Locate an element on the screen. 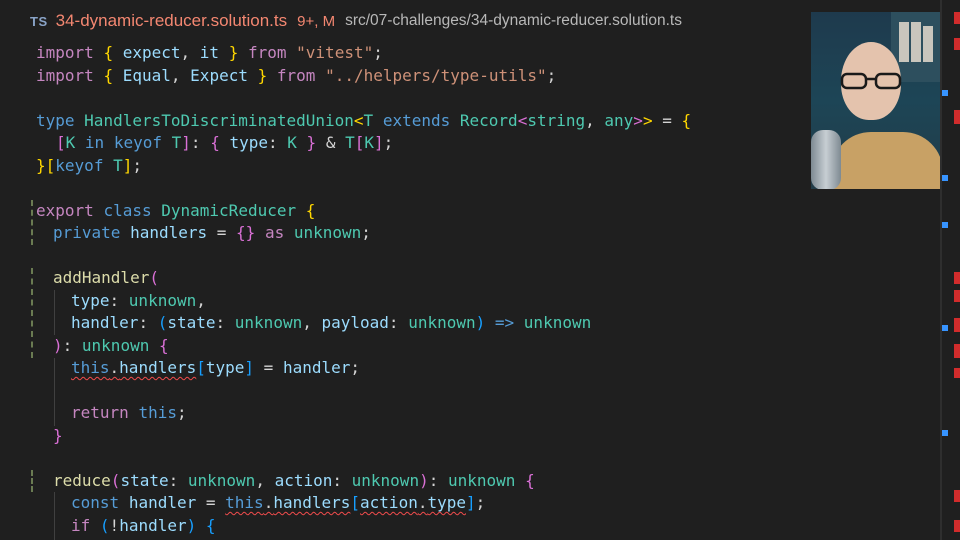 This screenshot has width=960, height=540. token: => is located at coordinates (504, 322).